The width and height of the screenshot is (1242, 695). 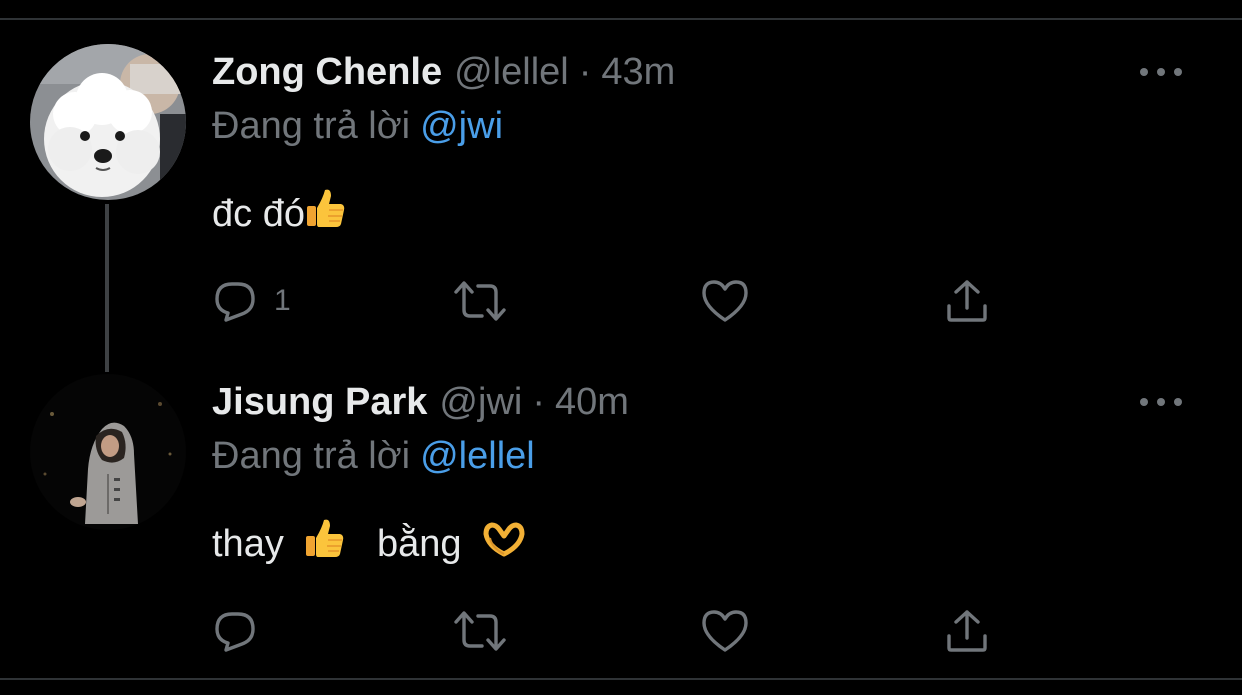 What do you see at coordinates (621, 19) in the screenshot?
I see `top-divider` at bounding box center [621, 19].